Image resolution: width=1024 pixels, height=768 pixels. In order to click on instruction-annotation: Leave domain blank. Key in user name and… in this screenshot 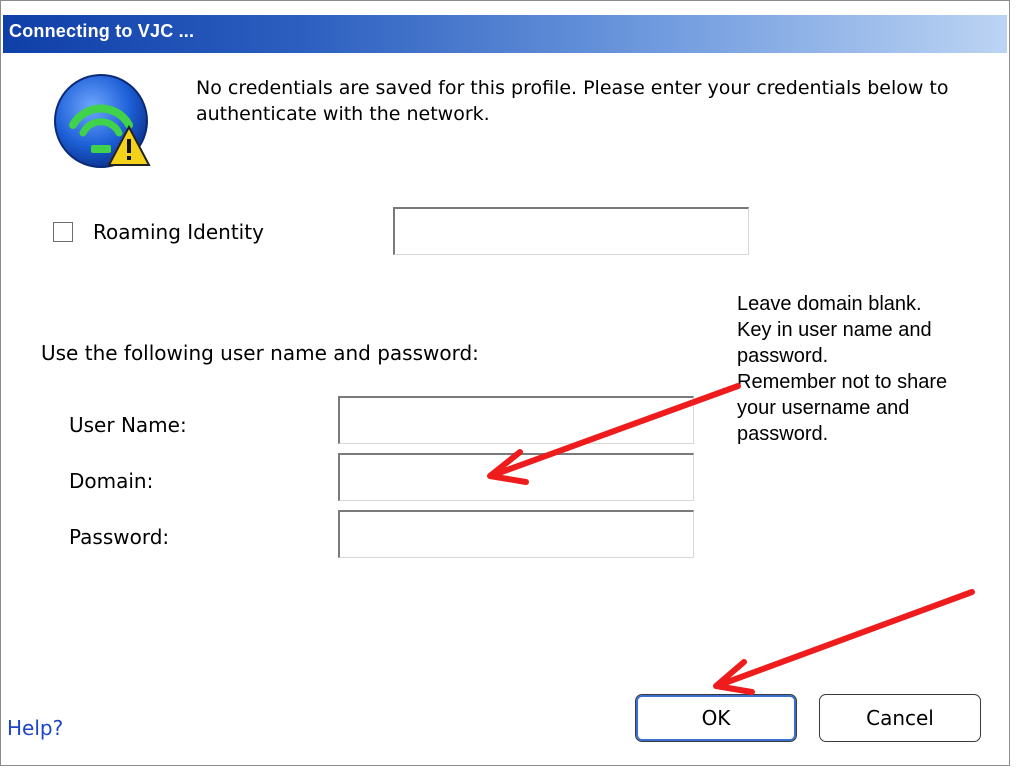, I will do `click(872, 369)`.